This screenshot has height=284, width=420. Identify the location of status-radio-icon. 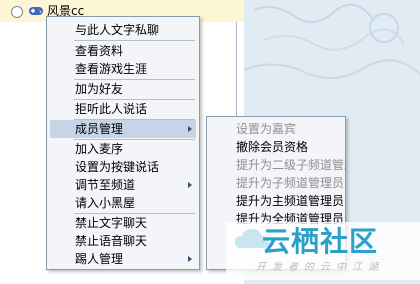
(17, 12).